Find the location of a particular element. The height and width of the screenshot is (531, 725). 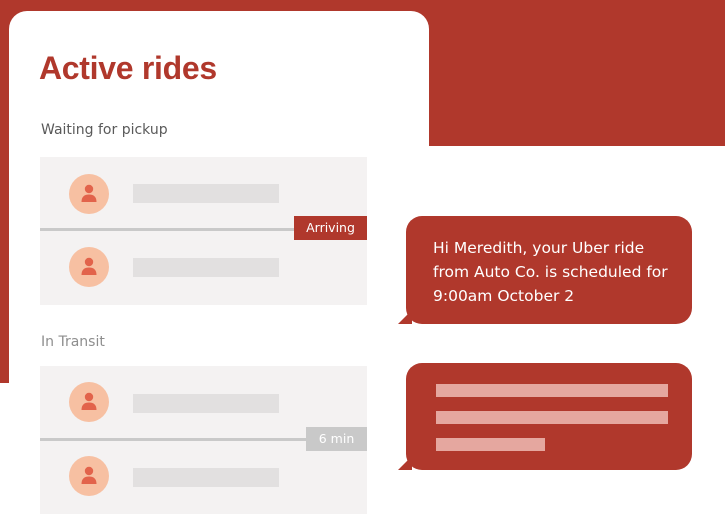

message-bubble-placeholder is located at coordinates (549, 416).